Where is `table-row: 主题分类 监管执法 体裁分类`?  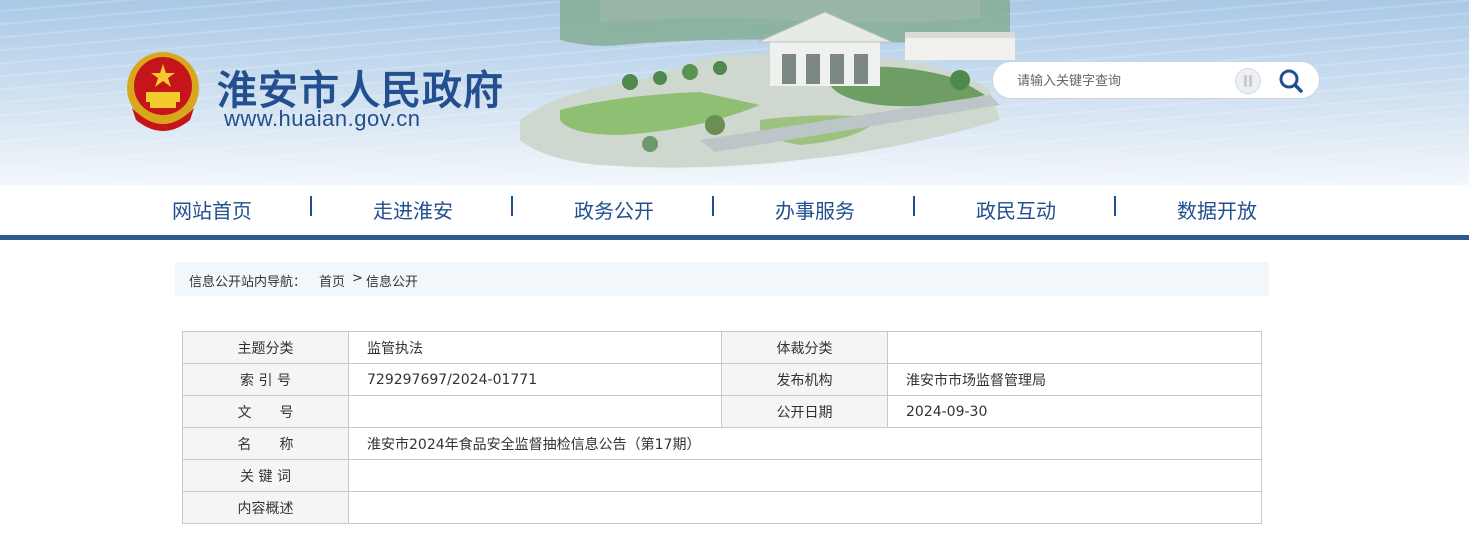 table-row: 主题分类 监管执法 体裁分类 is located at coordinates (722, 347).